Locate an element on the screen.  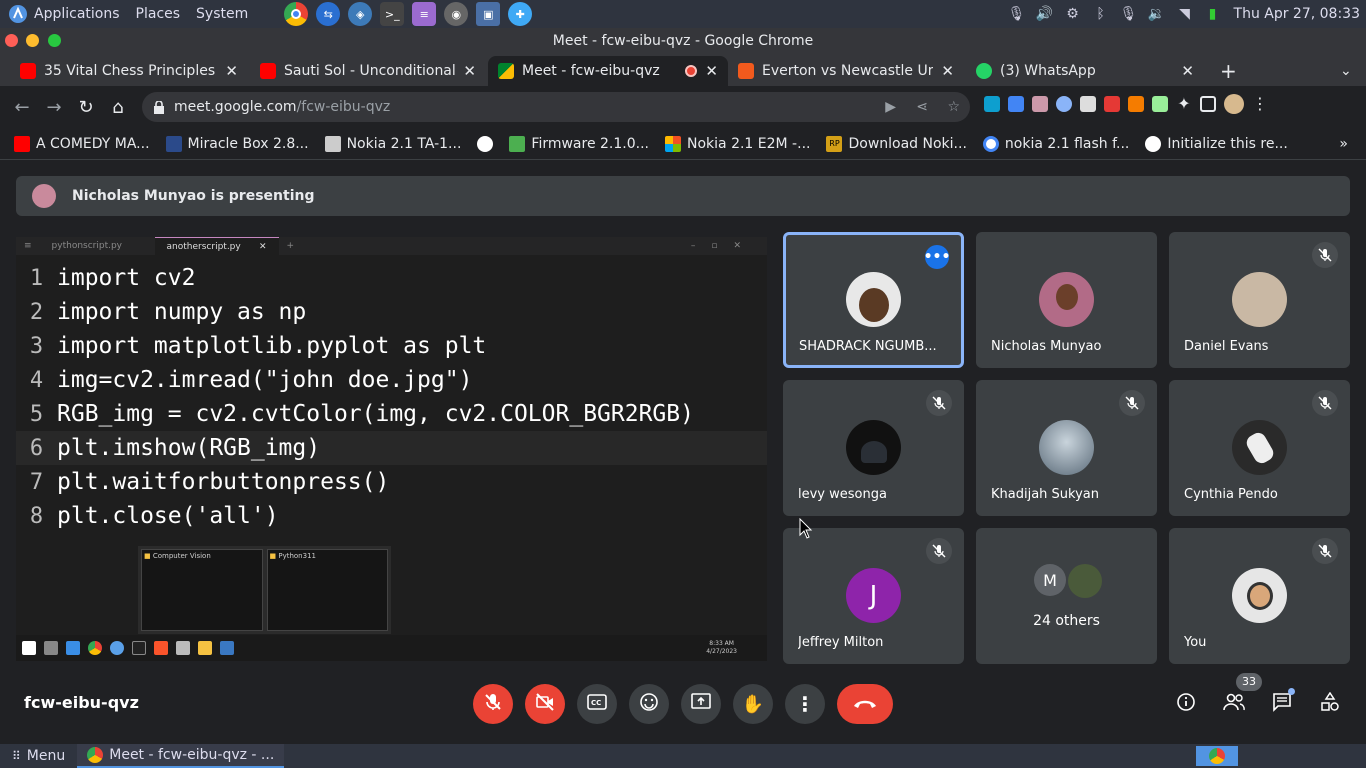
chrome-menu-icon: ⋮ is located at coordinates (1260, 105).